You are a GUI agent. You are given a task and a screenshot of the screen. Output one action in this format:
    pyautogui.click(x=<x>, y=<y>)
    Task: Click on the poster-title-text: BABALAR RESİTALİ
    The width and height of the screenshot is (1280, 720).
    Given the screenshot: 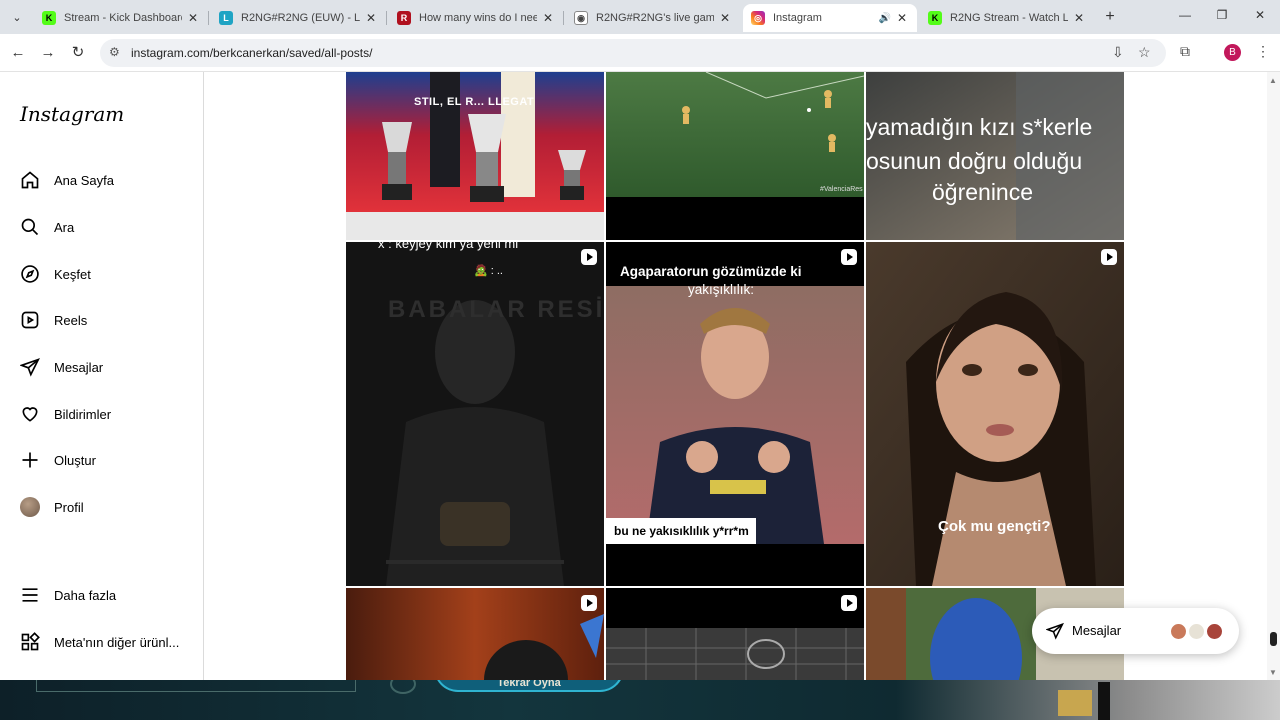 What is the action you would take?
    pyautogui.click(x=496, y=309)
    